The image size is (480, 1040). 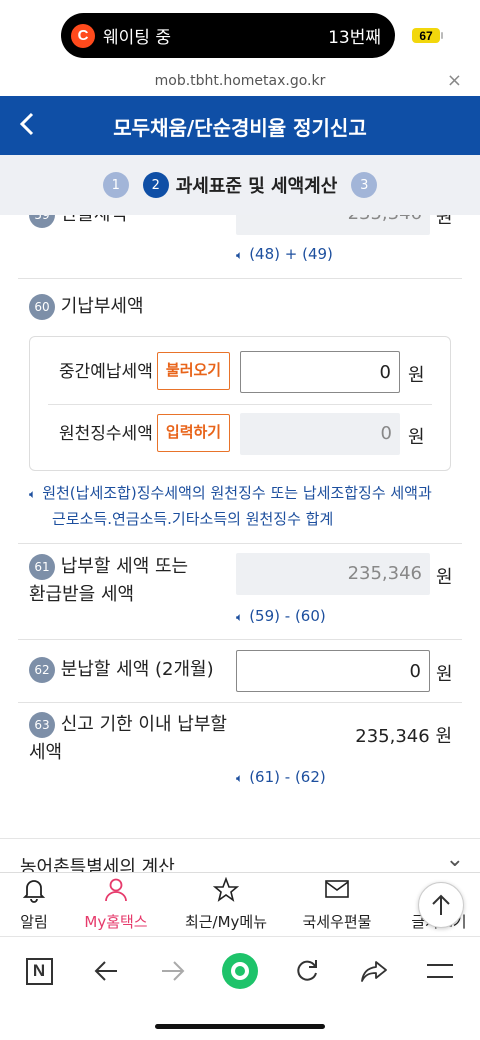 What do you see at coordinates (287, 616) in the screenshot?
I see `row-61-formula-text: (59) - (60)` at bounding box center [287, 616].